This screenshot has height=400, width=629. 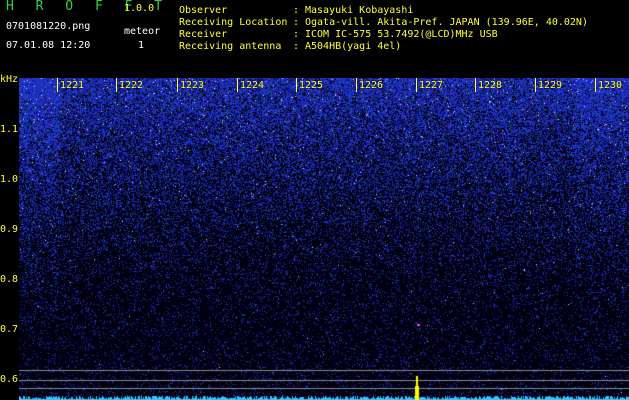 What do you see at coordinates (490, 85) in the screenshot?
I see `x-tick-label: 1228` at bounding box center [490, 85].